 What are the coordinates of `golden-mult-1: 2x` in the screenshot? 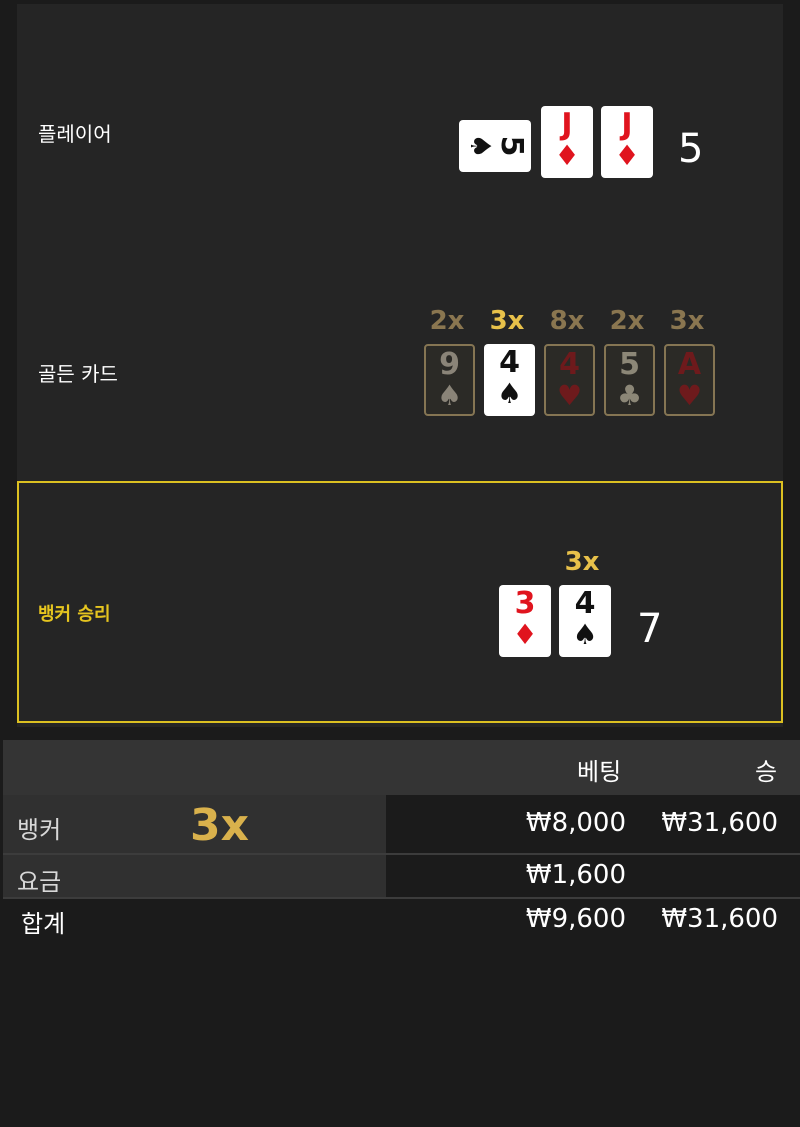 It's located at (447, 321).